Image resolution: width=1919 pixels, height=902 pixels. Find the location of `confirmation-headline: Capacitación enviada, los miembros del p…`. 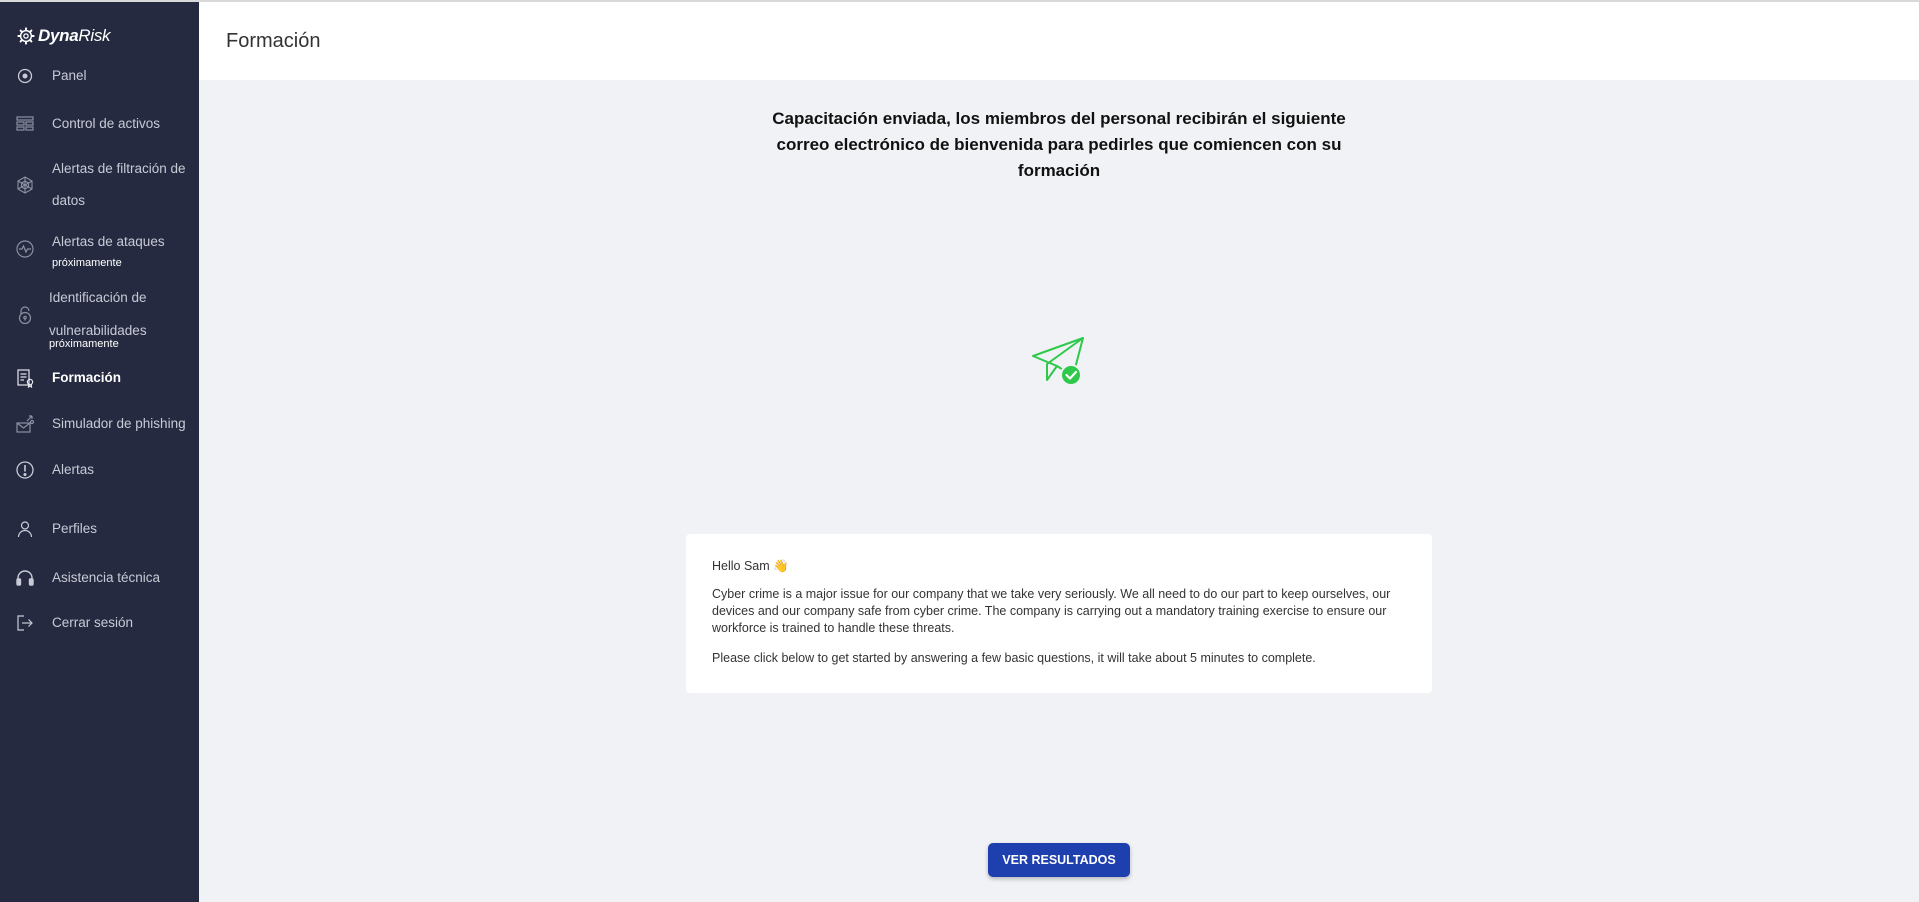

confirmation-headline: Capacitación enviada, los miembros del p… is located at coordinates (1059, 144).